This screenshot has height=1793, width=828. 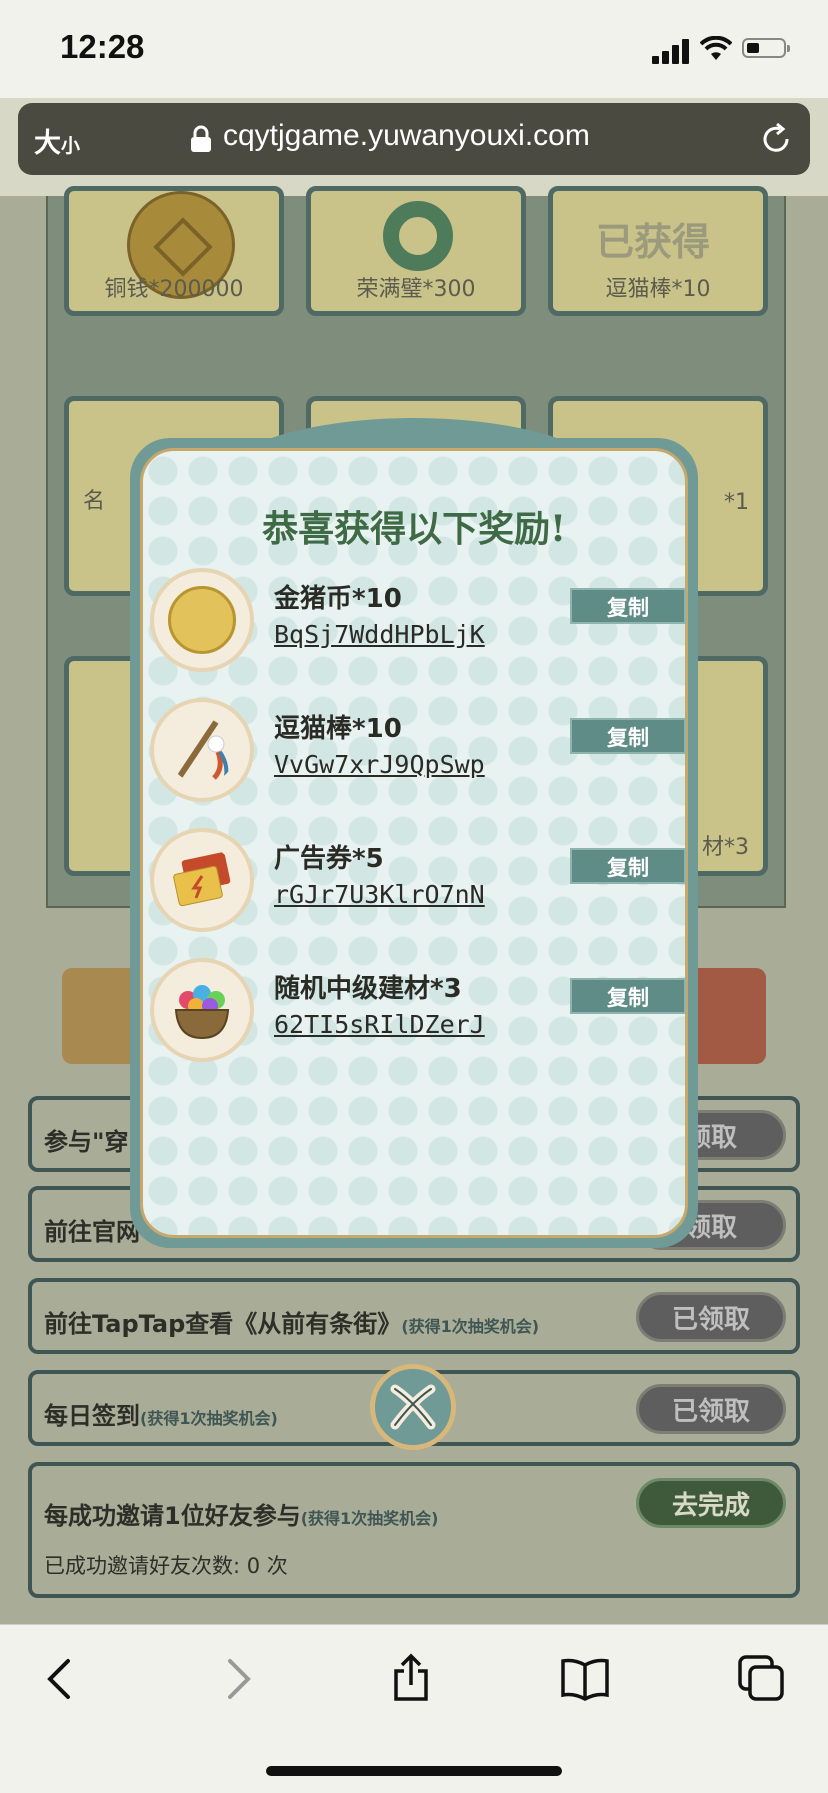 I want to click on task-title-text: 每日签到, so click(x=92, y=1416).